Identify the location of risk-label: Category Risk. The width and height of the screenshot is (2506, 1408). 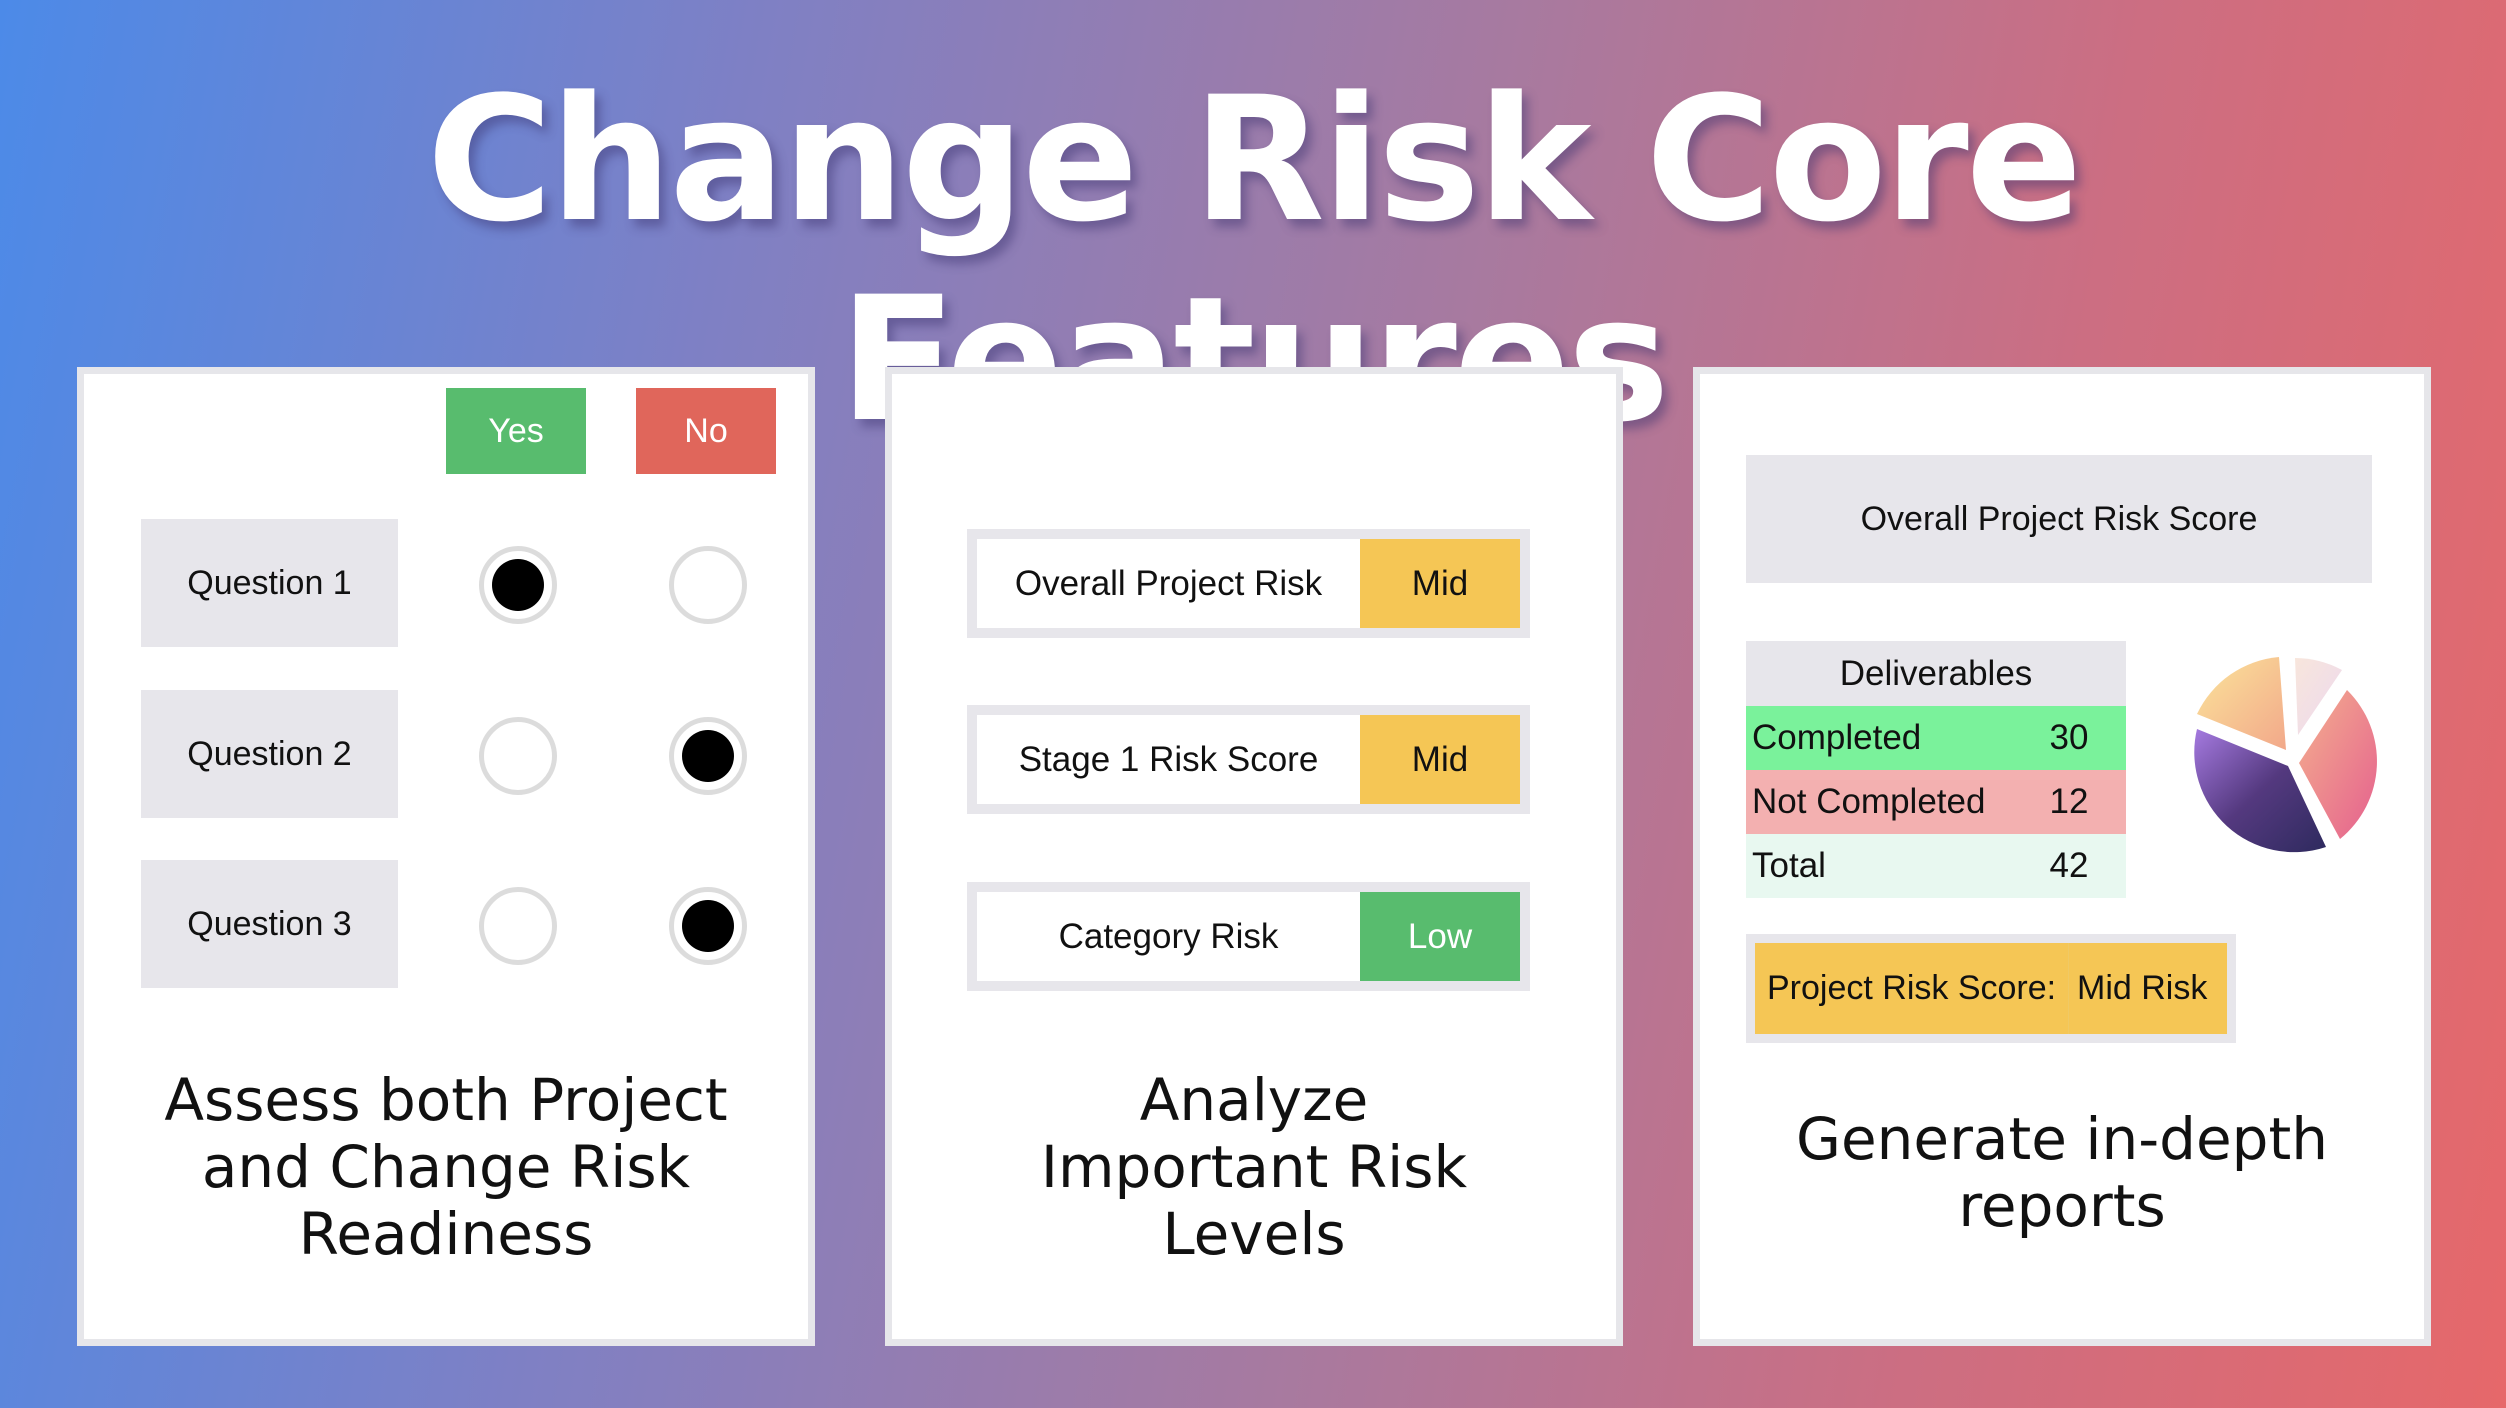
(1168, 936).